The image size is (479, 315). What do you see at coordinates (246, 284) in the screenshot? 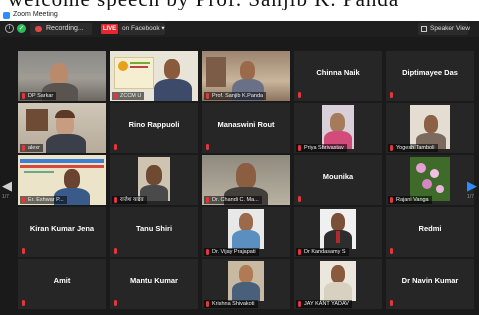
I see `participant-tile: Krishna Shivakoti` at bounding box center [246, 284].